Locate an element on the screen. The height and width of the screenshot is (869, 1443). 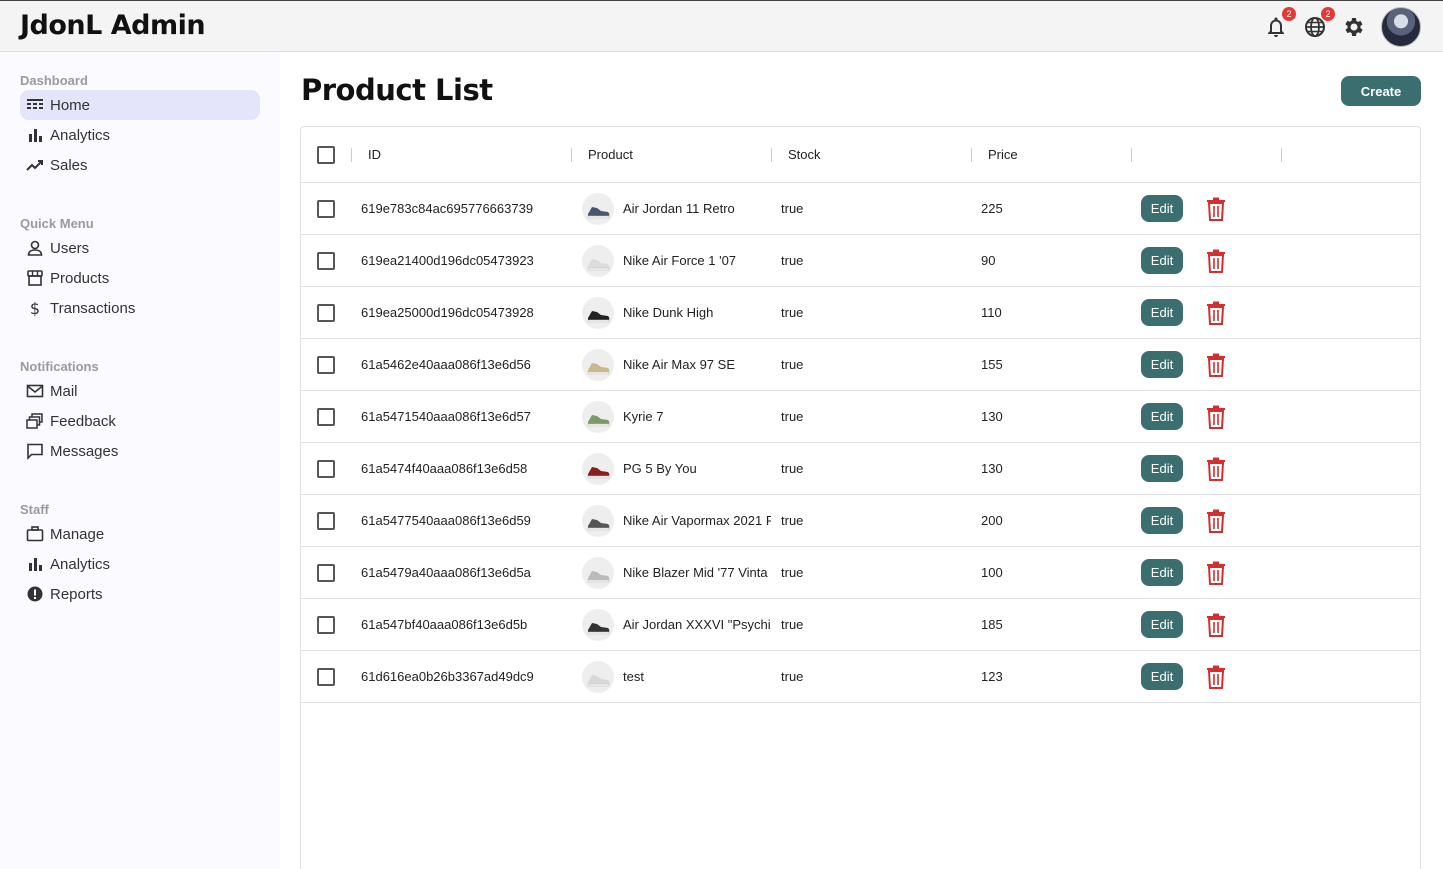
report-icon is located at coordinates (35, 594).